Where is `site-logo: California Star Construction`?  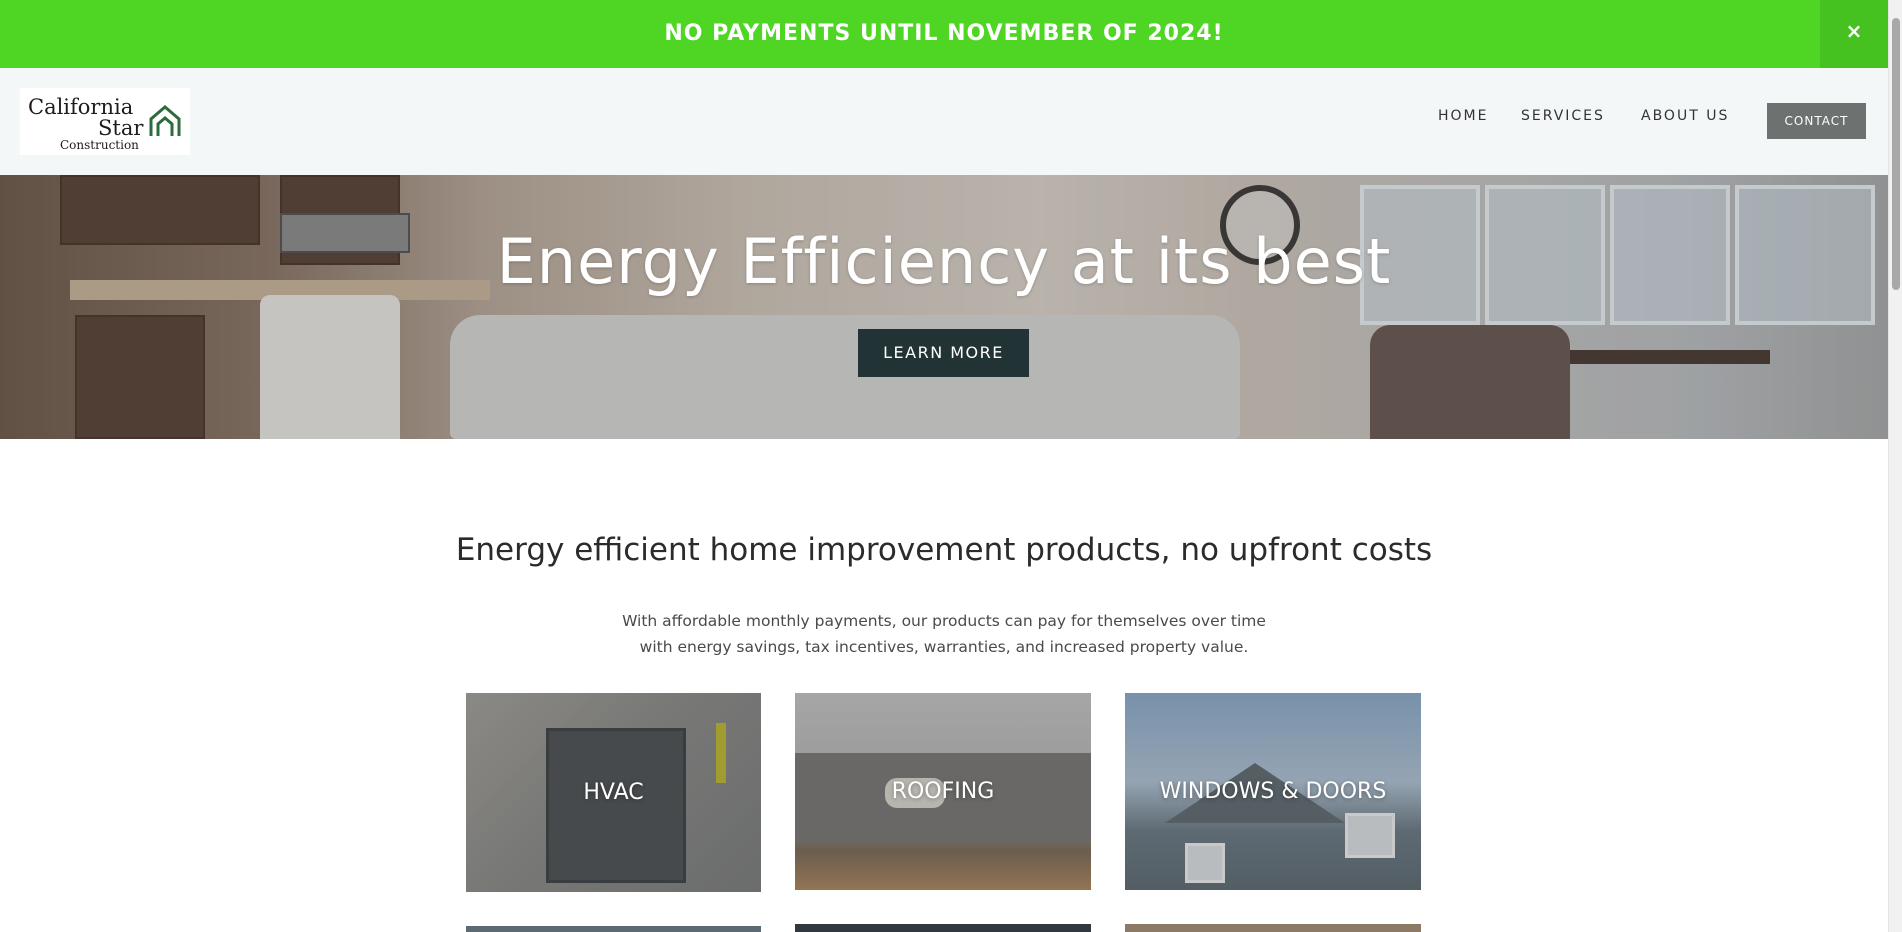 site-logo: California Star Construction is located at coordinates (105, 121).